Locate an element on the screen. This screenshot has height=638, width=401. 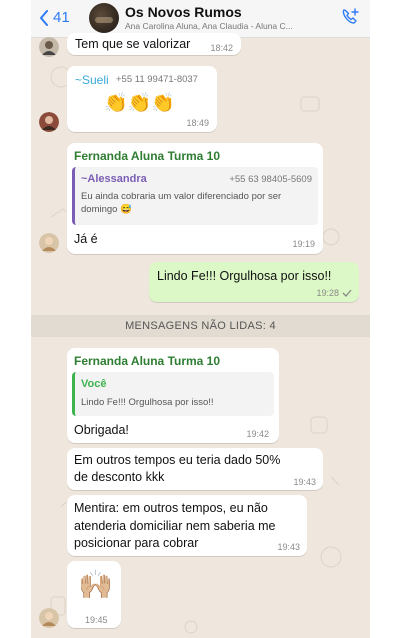
back-count: 41 is located at coordinates (61, 17).